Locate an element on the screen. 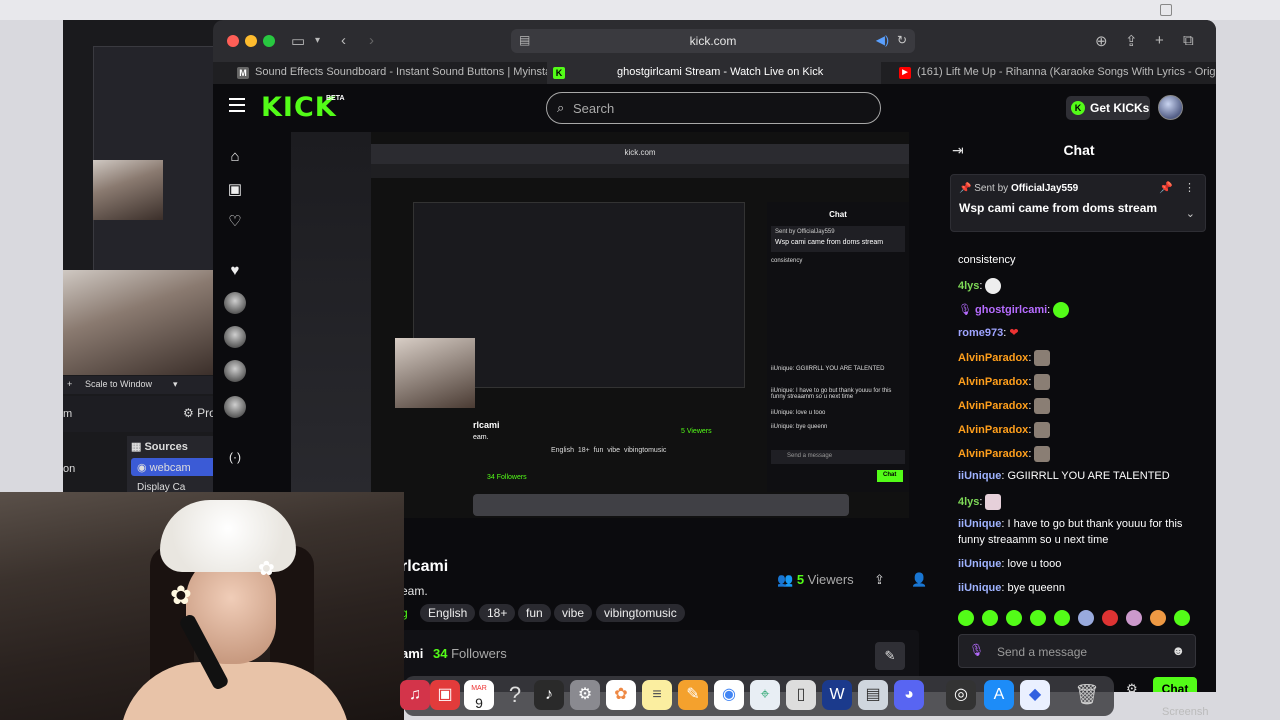 This screenshot has width=1280, height=720. more-options-icon: ⋮ is located at coordinates (1189, 187).